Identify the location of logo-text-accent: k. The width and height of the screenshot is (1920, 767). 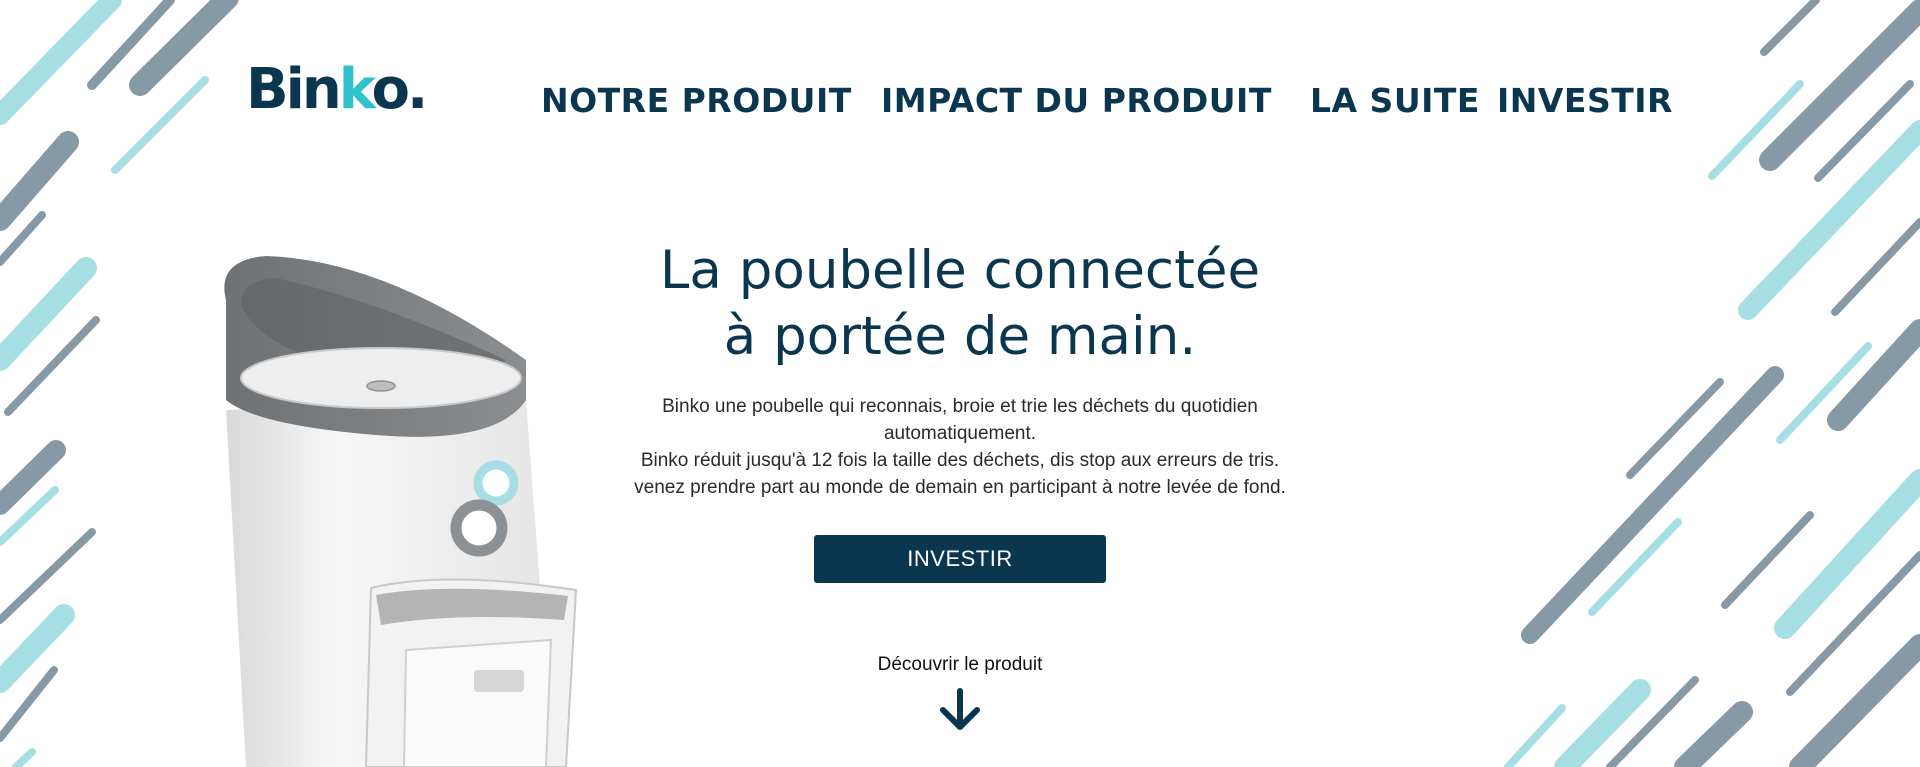
(356, 89).